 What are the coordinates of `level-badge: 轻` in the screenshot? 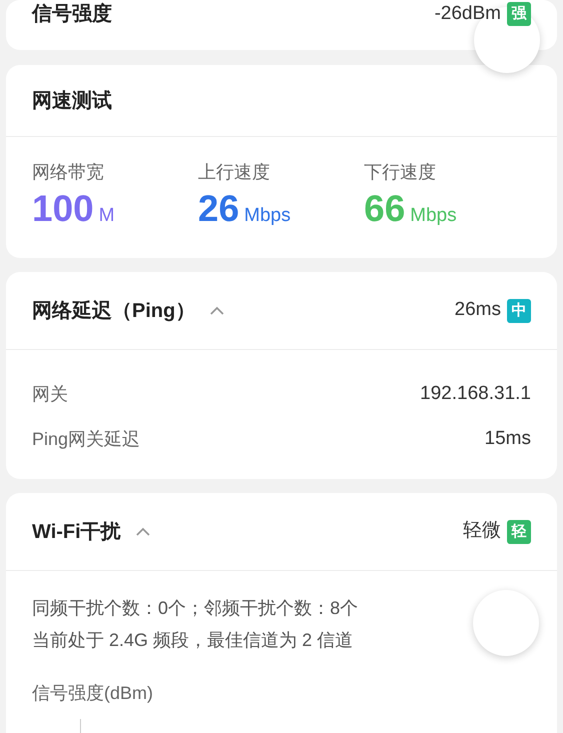 It's located at (519, 532).